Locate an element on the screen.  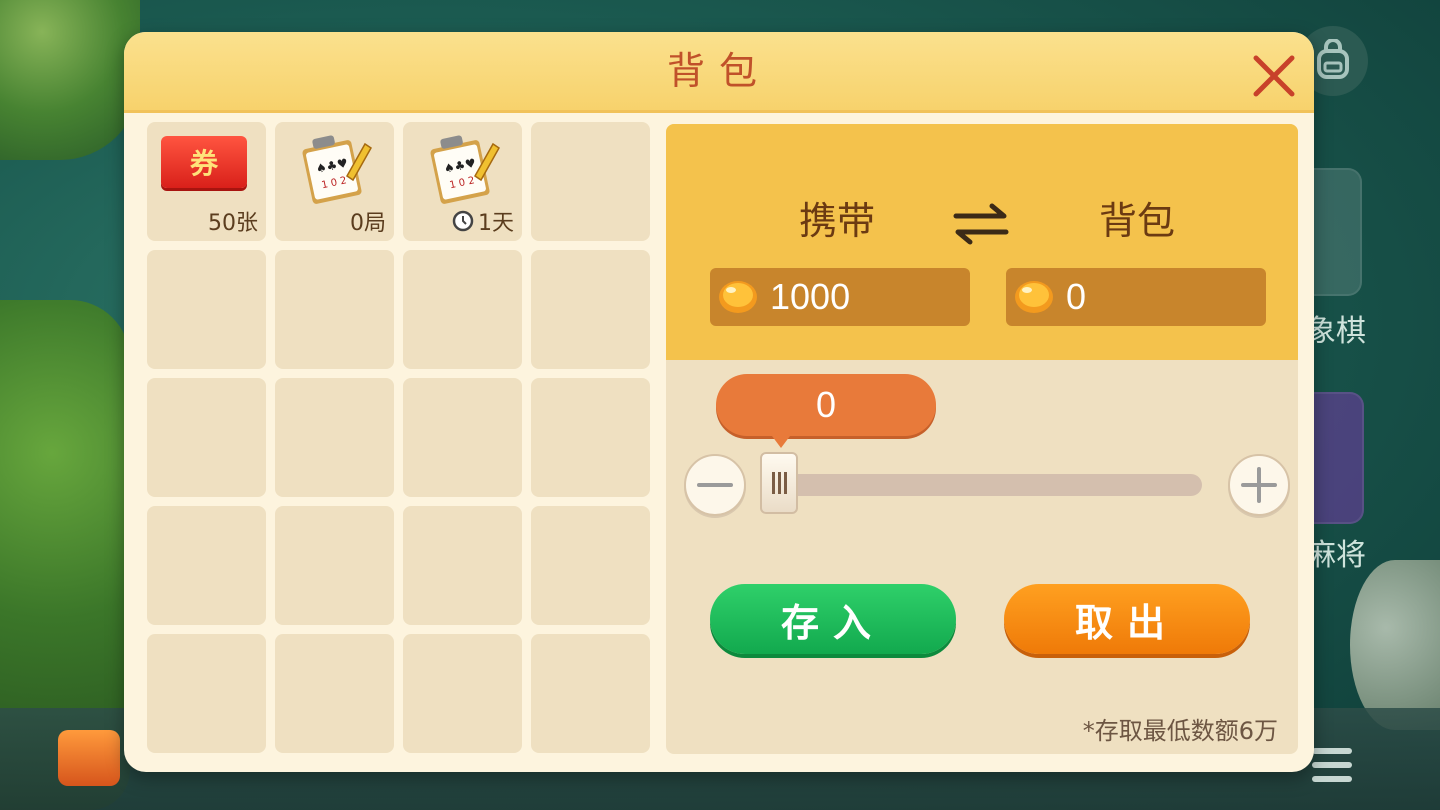
withdraw-button: 取出 is located at coordinates (1127, 619).